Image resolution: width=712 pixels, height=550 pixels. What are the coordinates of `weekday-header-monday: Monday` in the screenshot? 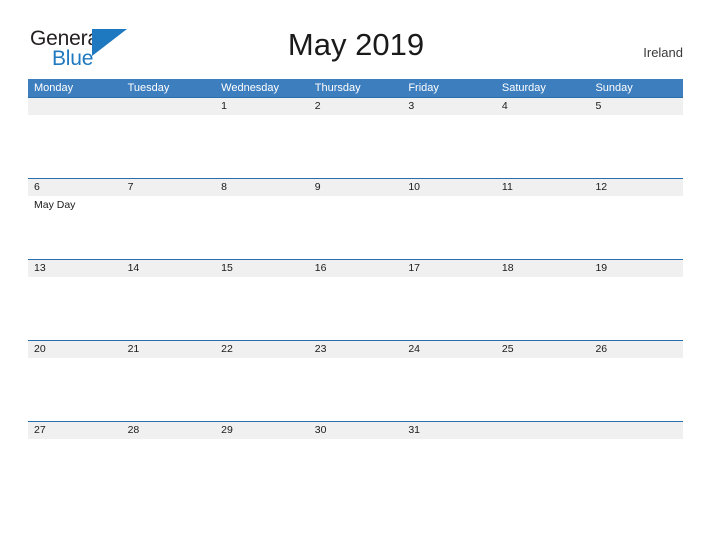 It's located at (54, 88).